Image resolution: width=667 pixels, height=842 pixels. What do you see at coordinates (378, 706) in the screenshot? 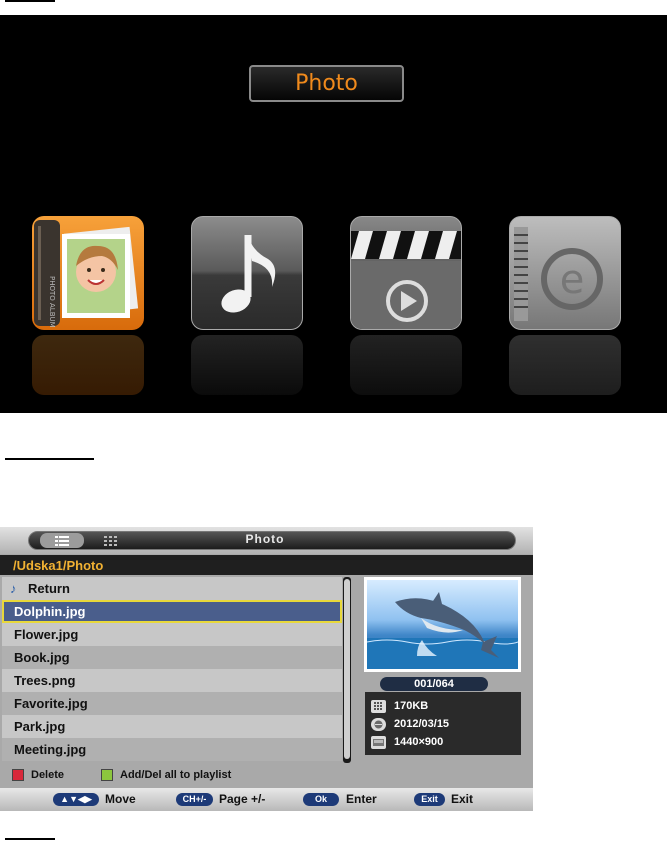
I see `file-size-icon` at bounding box center [378, 706].